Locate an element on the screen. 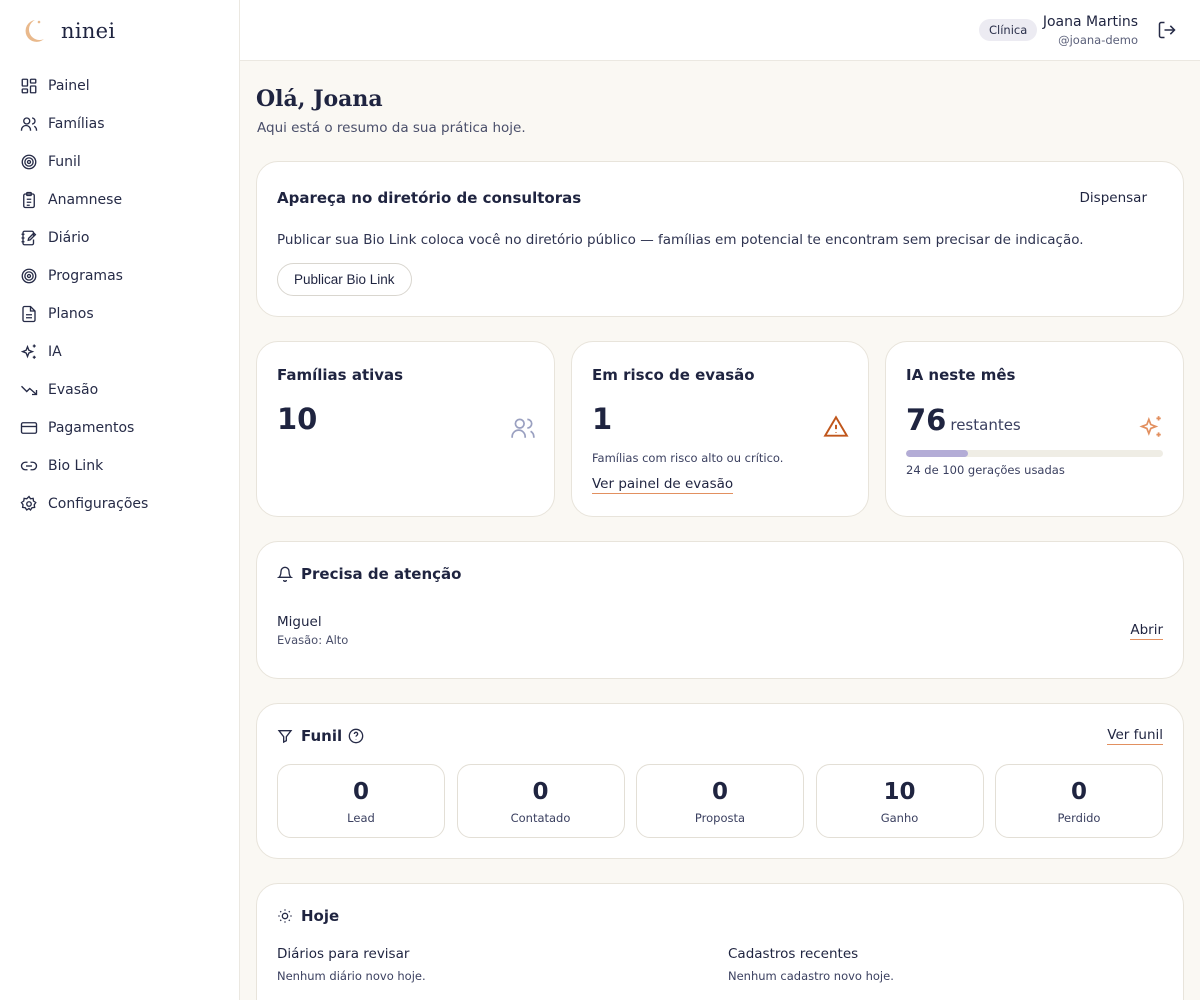 The image size is (1200, 1000). funnel-stage-perdido: 0 Perdido is located at coordinates (1079, 801).